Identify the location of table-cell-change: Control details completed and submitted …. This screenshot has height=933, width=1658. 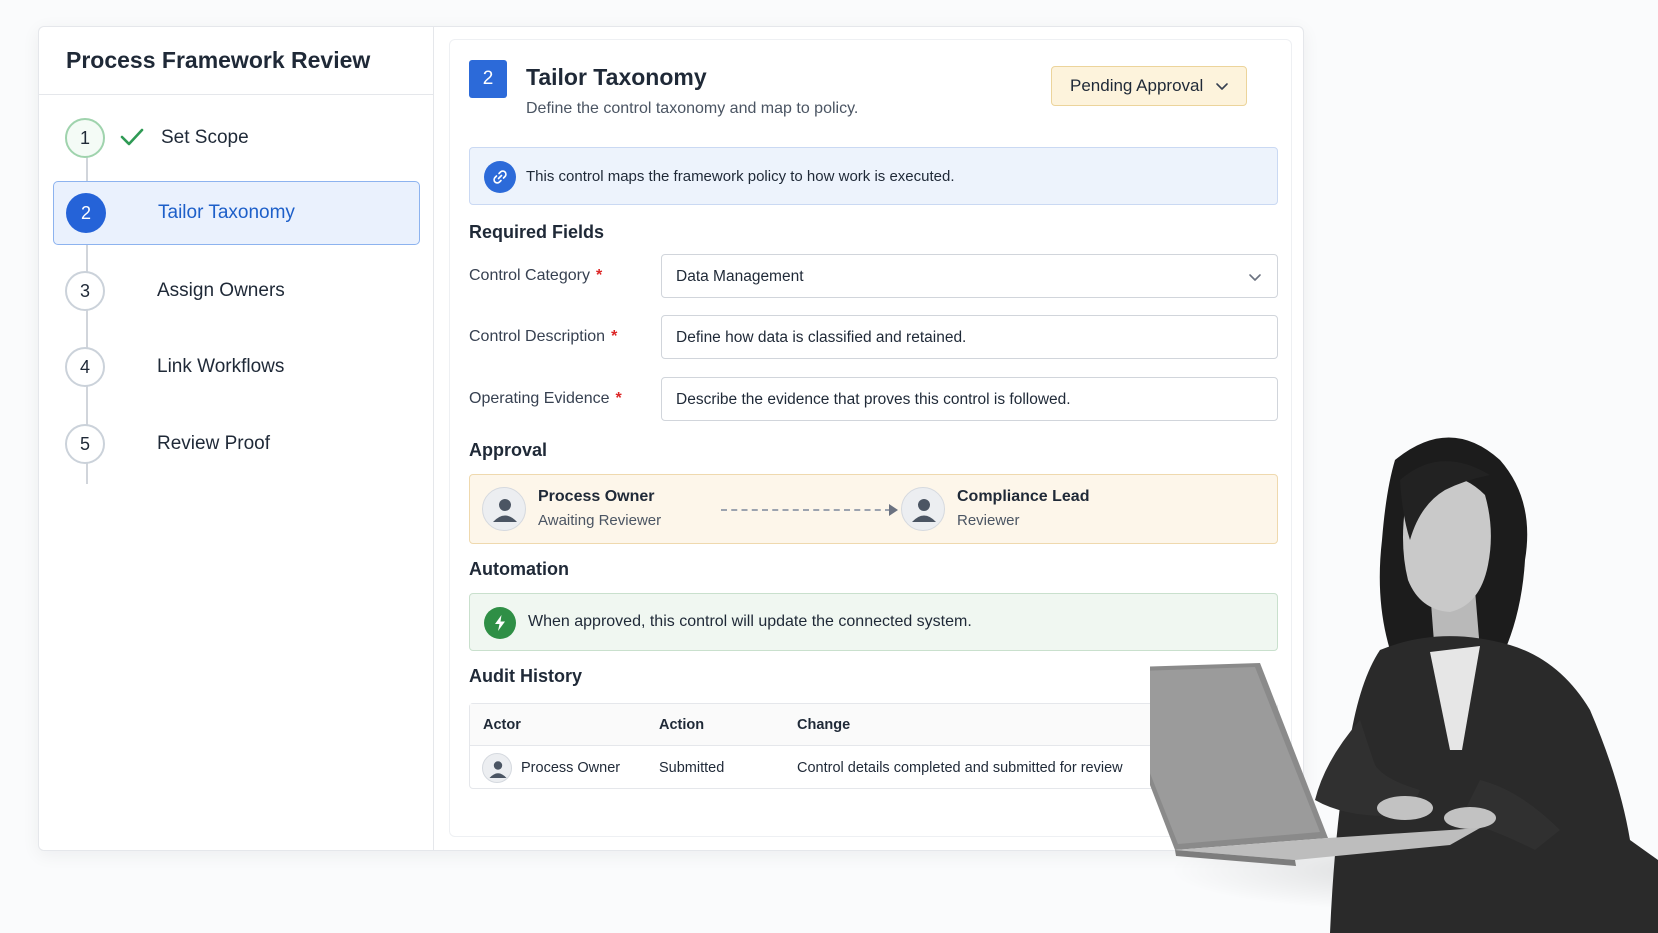
(960, 768).